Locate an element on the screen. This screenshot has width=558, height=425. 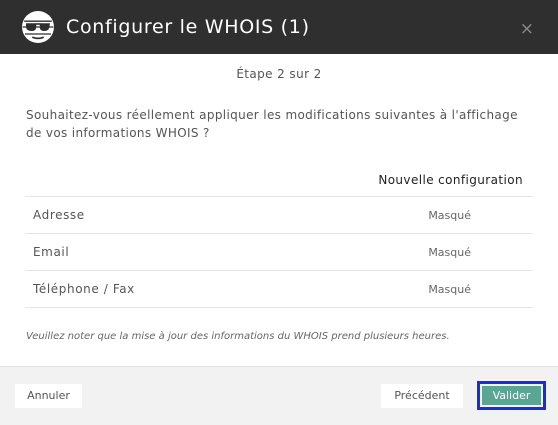
dialog-title: Configurer le WHOIS (1) is located at coordinates (188, 27).